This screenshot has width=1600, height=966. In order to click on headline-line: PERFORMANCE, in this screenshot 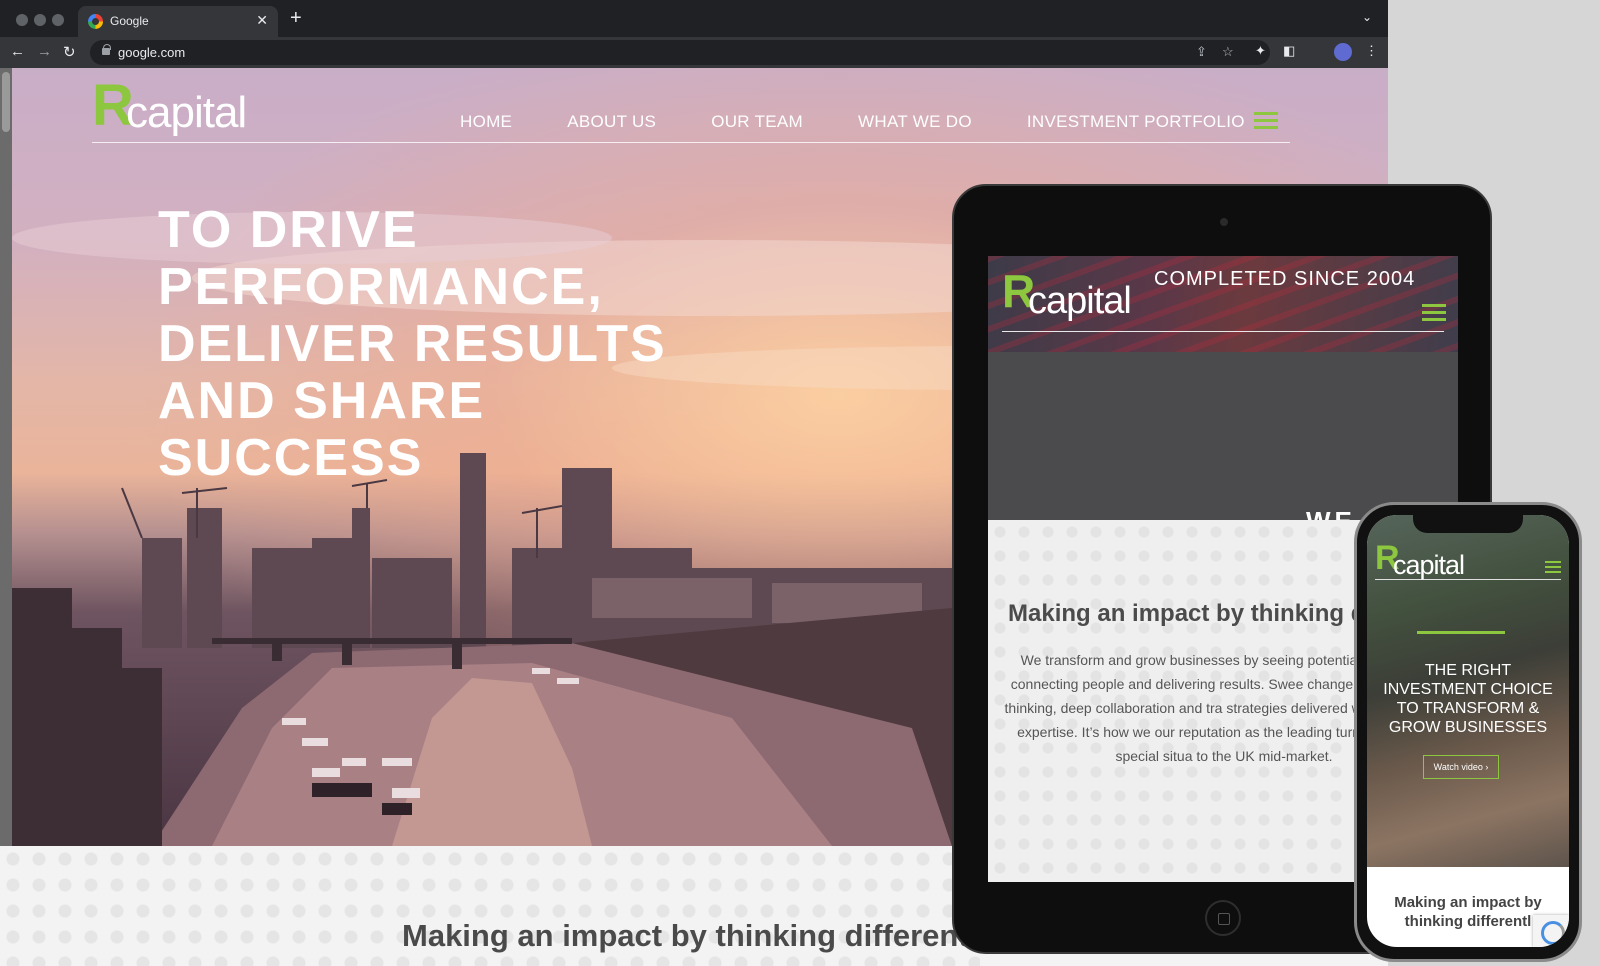, I will do `click(381, 287)`.